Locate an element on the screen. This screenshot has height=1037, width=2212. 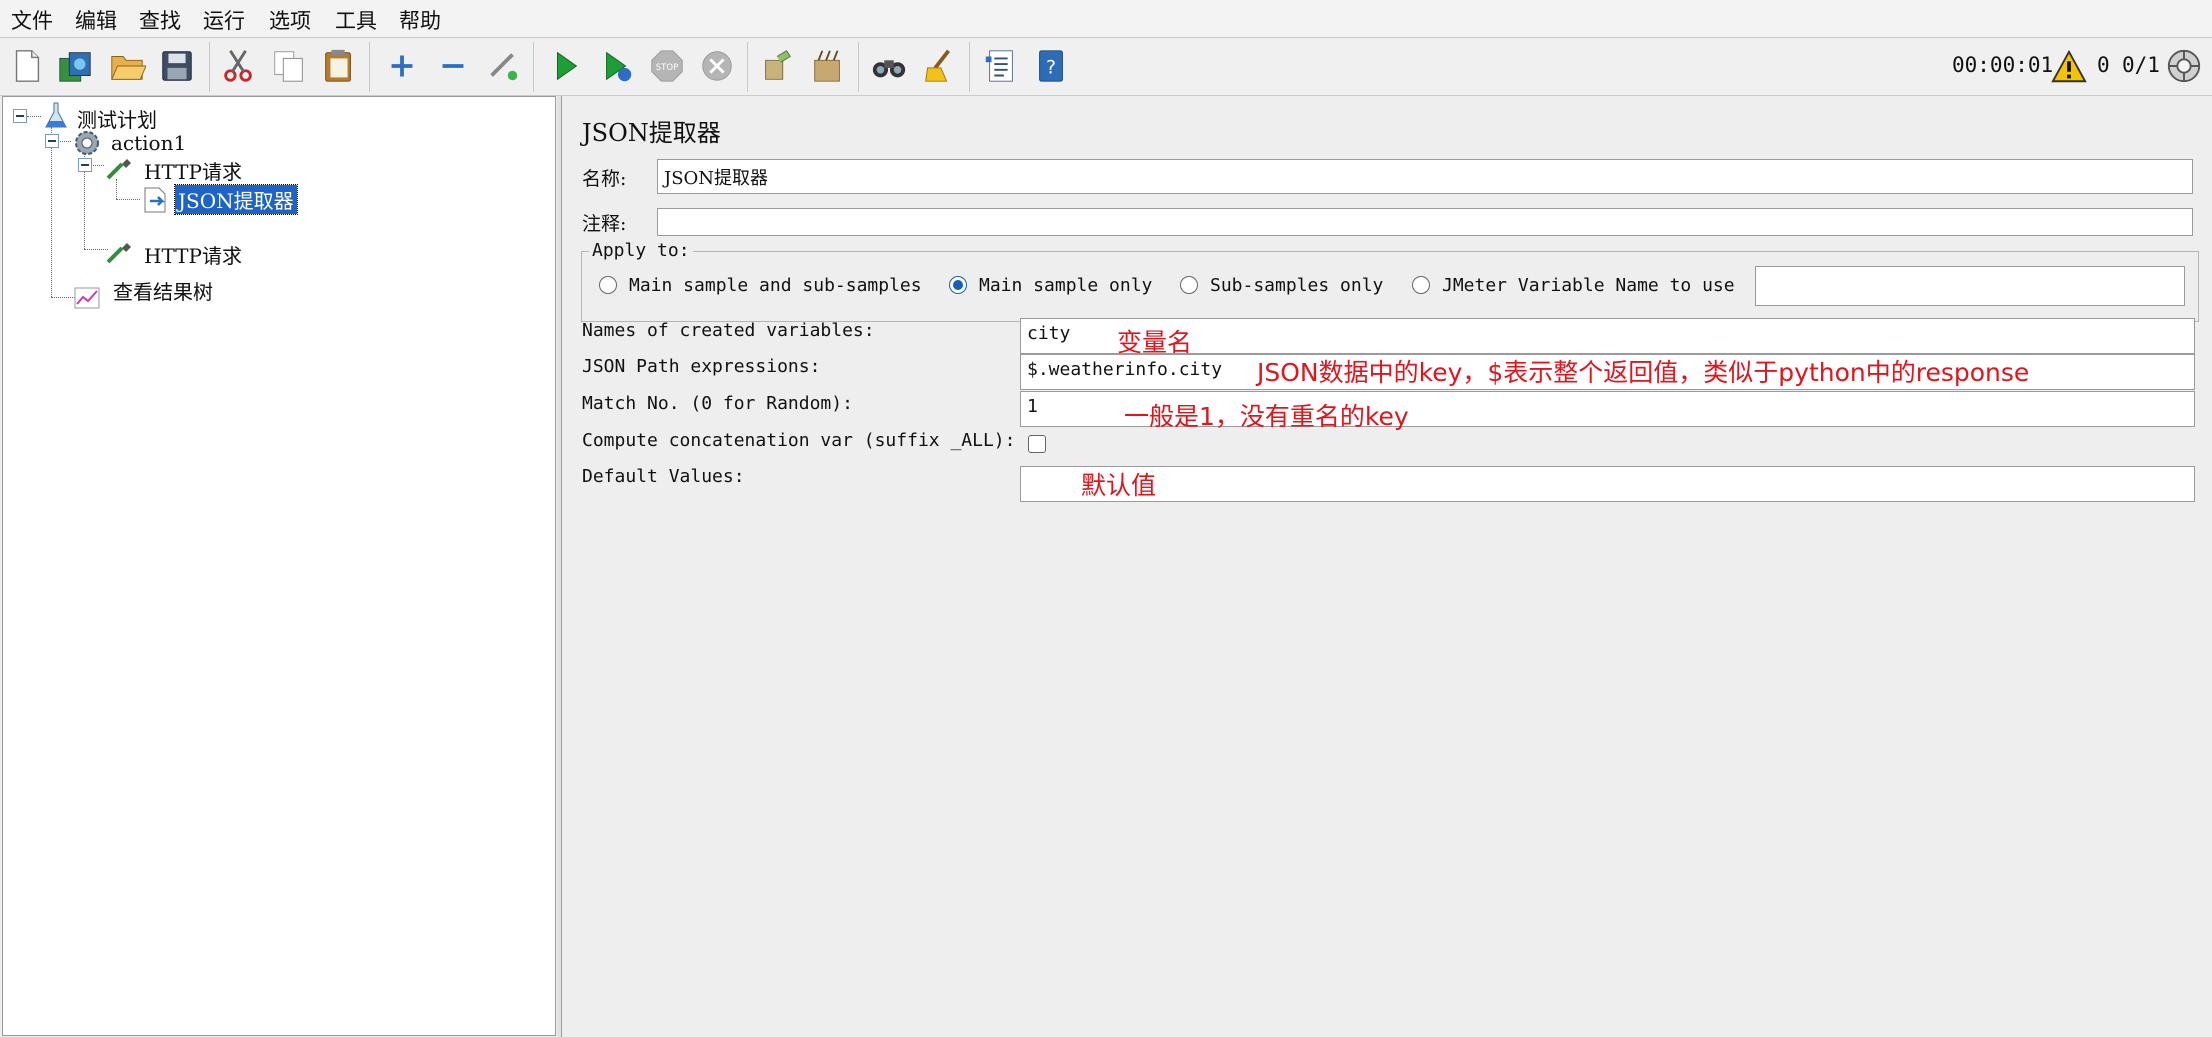
start-icon is located at coordinates (566, 66).